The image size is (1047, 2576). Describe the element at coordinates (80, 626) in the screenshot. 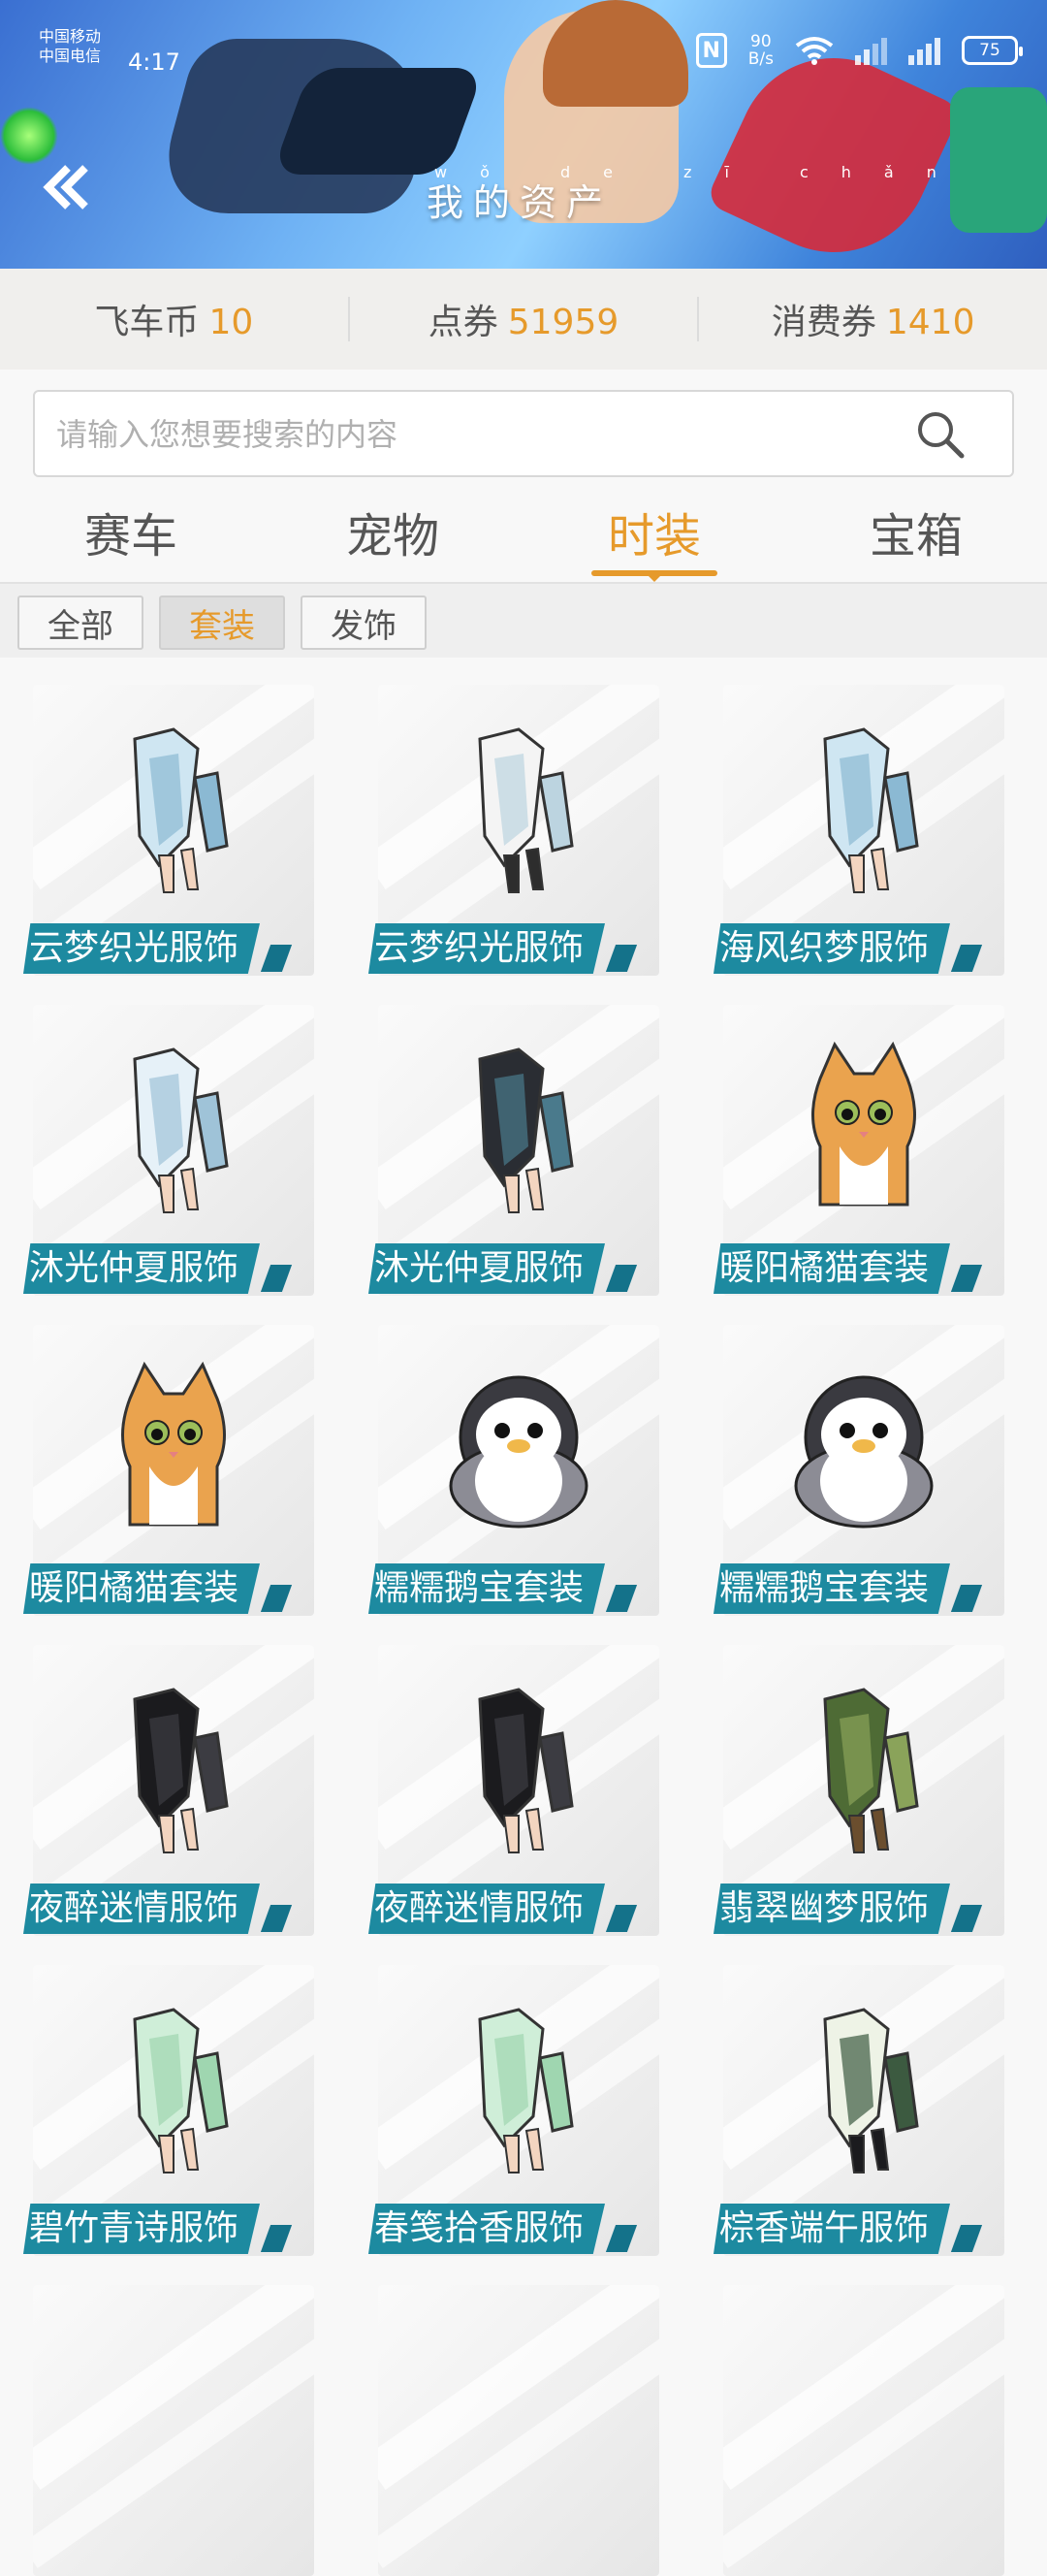

I see `subtab-label: 全部` at that location.